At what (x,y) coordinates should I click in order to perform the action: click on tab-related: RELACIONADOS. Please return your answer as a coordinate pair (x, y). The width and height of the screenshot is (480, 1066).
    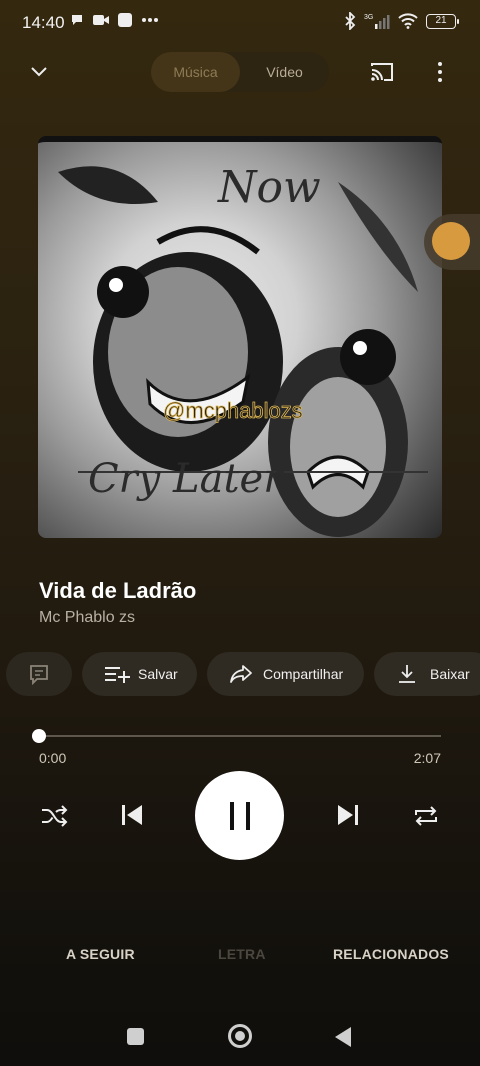
    Looking at the image, I should click on (391, 954).